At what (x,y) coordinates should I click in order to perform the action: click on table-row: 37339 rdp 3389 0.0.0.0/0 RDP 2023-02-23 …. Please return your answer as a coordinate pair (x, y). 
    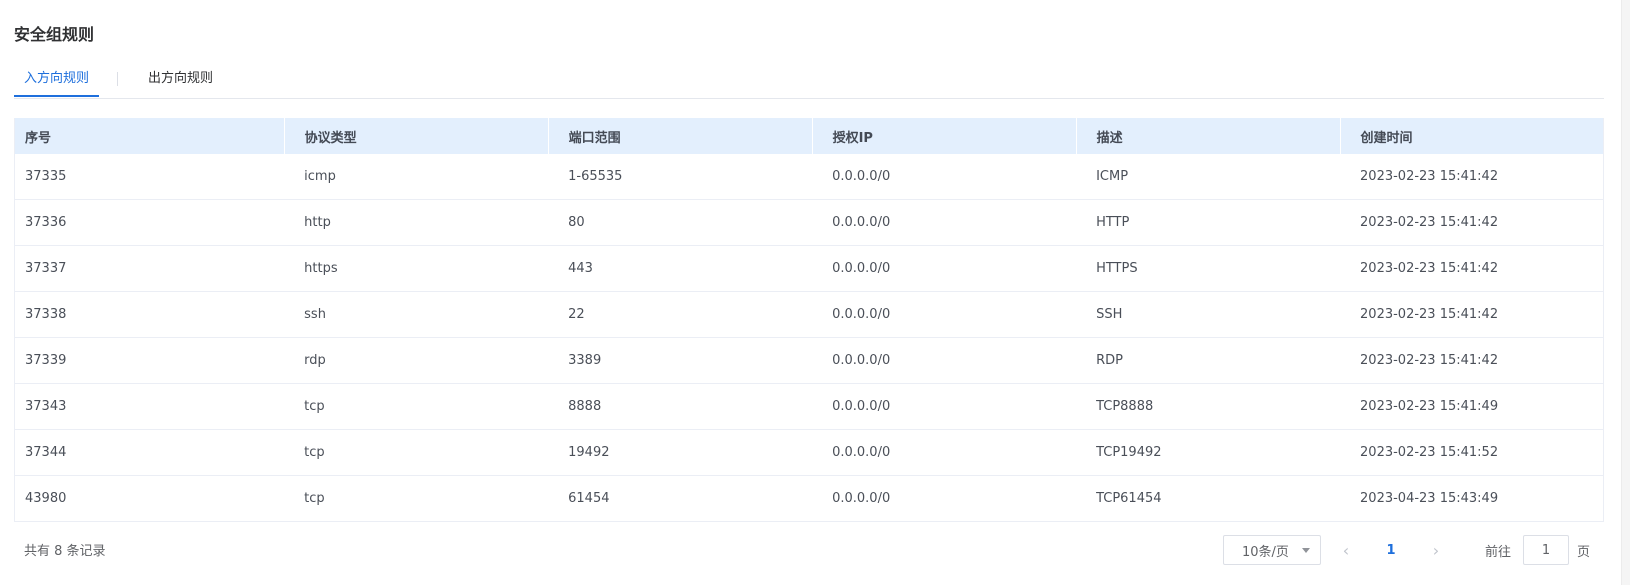
    Looking at the image, I should click on (809, 360).